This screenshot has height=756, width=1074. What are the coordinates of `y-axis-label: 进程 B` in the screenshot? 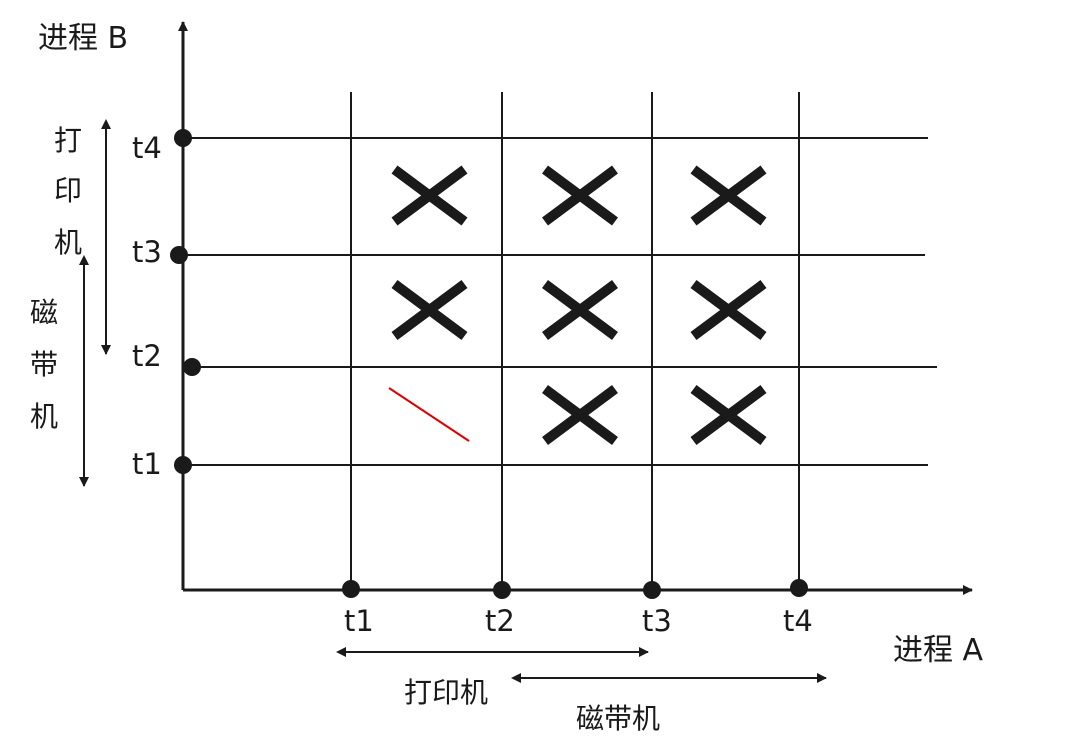 It's located at (83, 38).